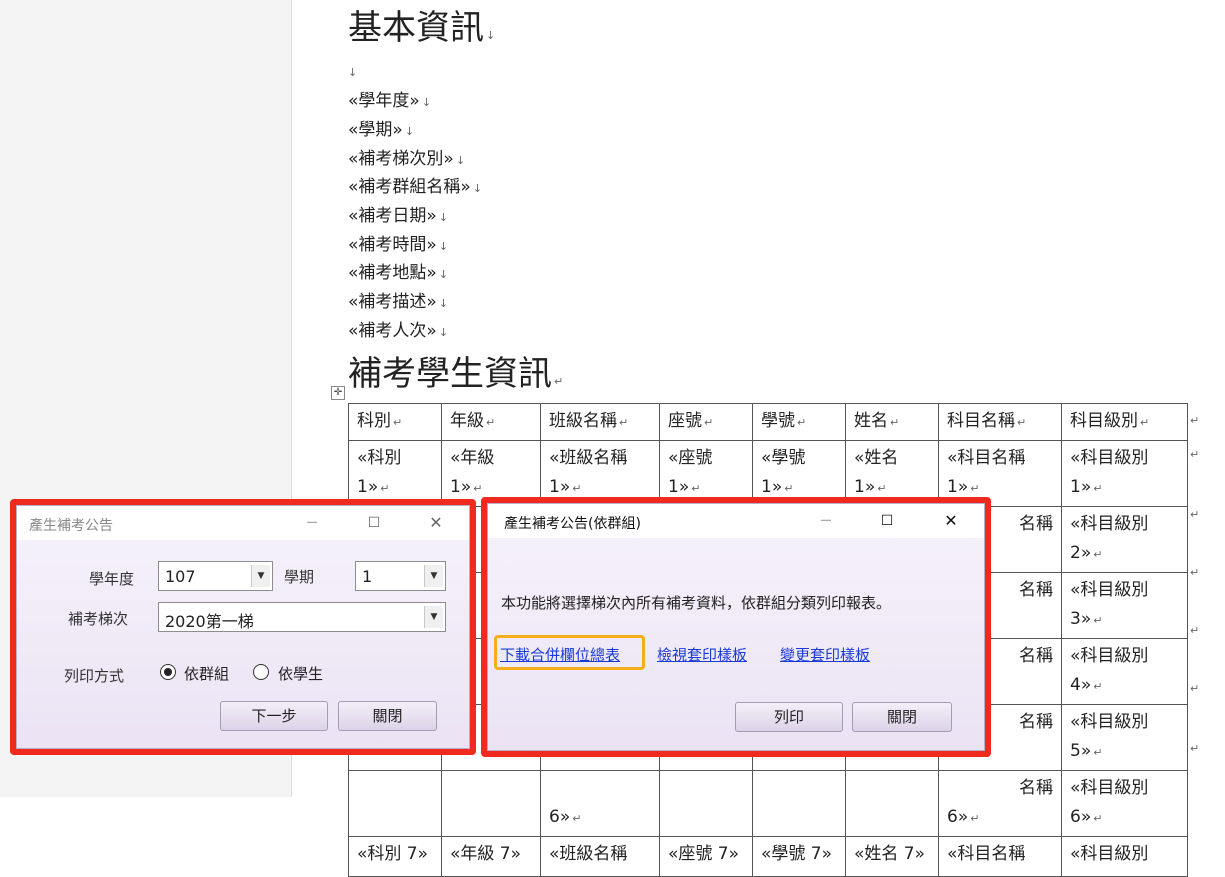  I want to click on field-round: «補考梯次別» ↓, so click(407, 159).